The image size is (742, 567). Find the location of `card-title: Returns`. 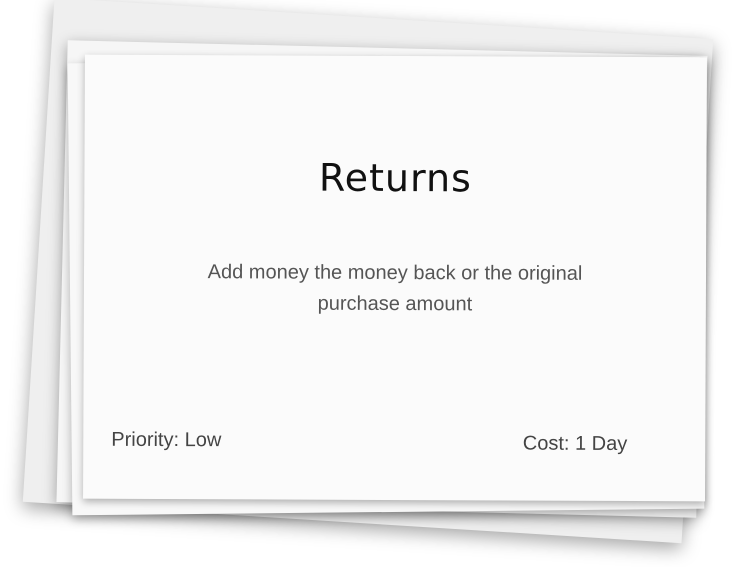

card-title: Returns is located at coordinates (395, 178).